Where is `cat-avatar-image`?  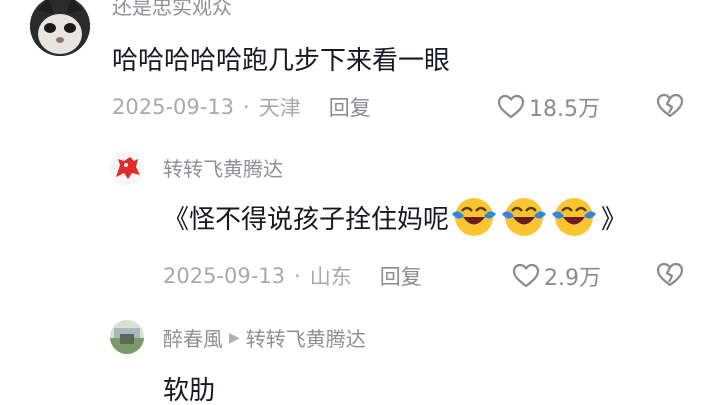 cat-avatar-image is located at coordinates (60, 28).